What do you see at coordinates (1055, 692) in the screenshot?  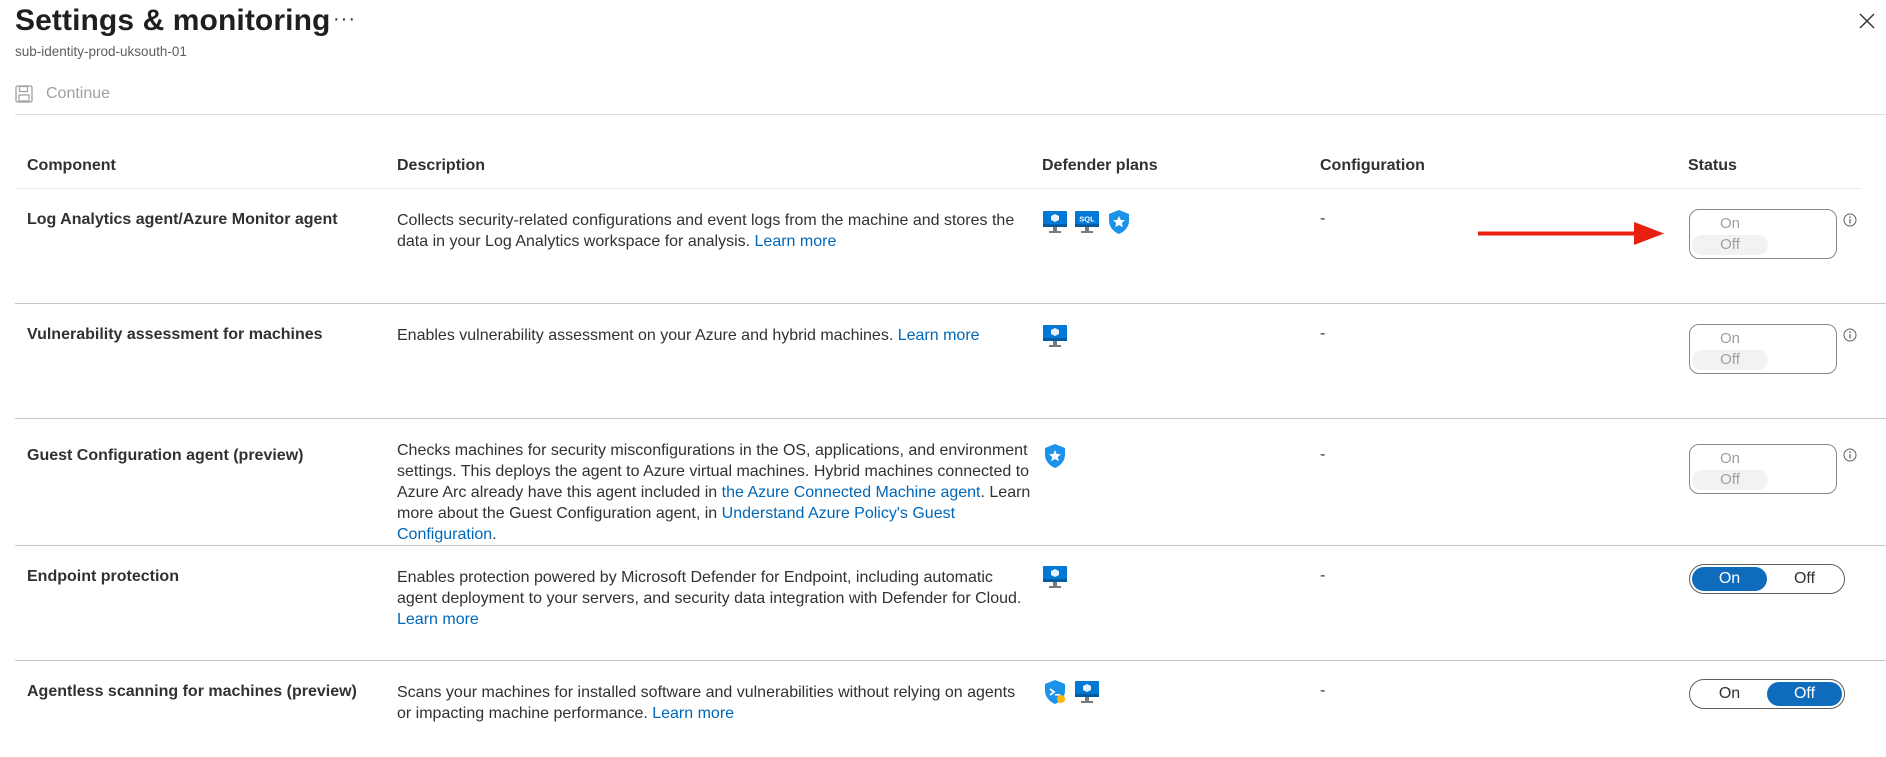 I see `shield-cspm-icon` at bounding box center [1055, 692].